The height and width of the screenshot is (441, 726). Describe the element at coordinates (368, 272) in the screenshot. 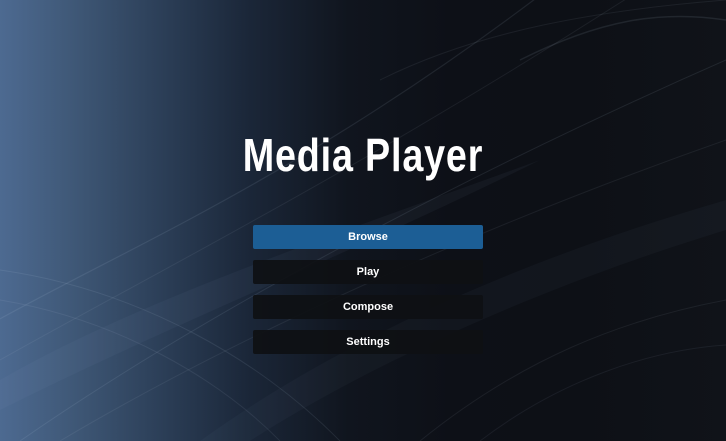

I see `play-button: Play` at that location.